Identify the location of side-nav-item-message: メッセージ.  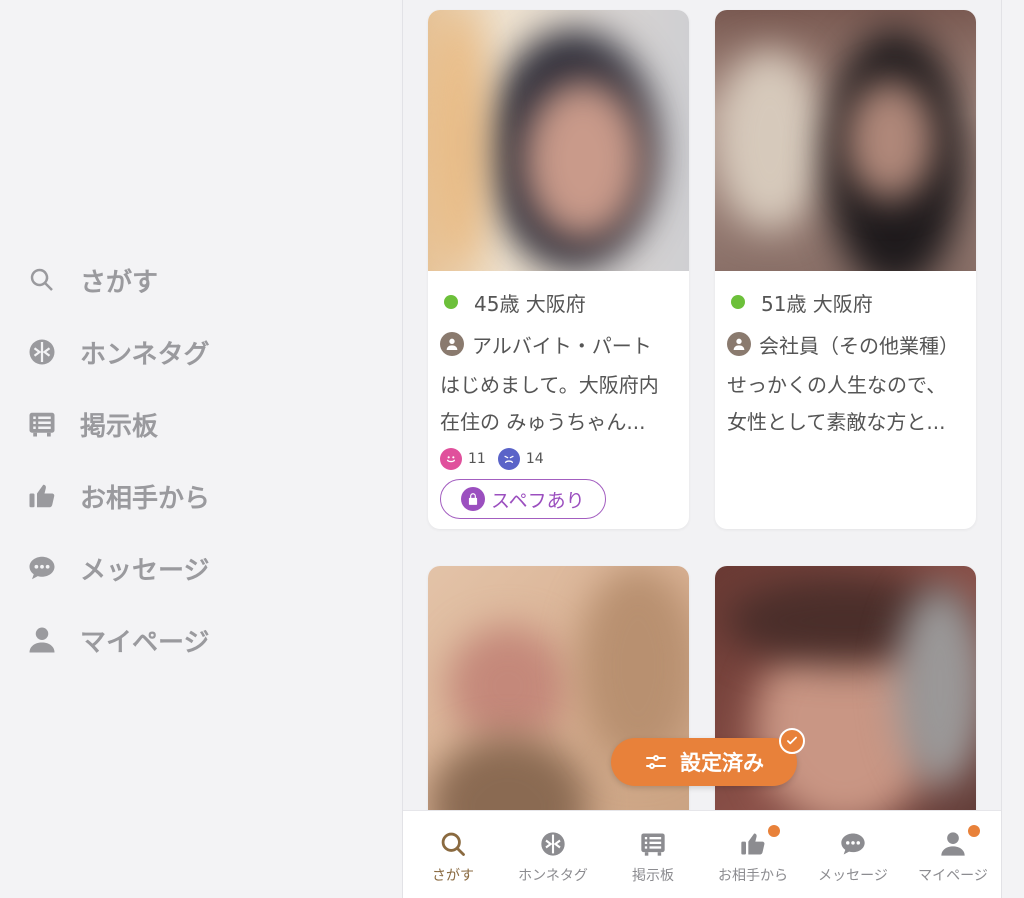
(191, 568).